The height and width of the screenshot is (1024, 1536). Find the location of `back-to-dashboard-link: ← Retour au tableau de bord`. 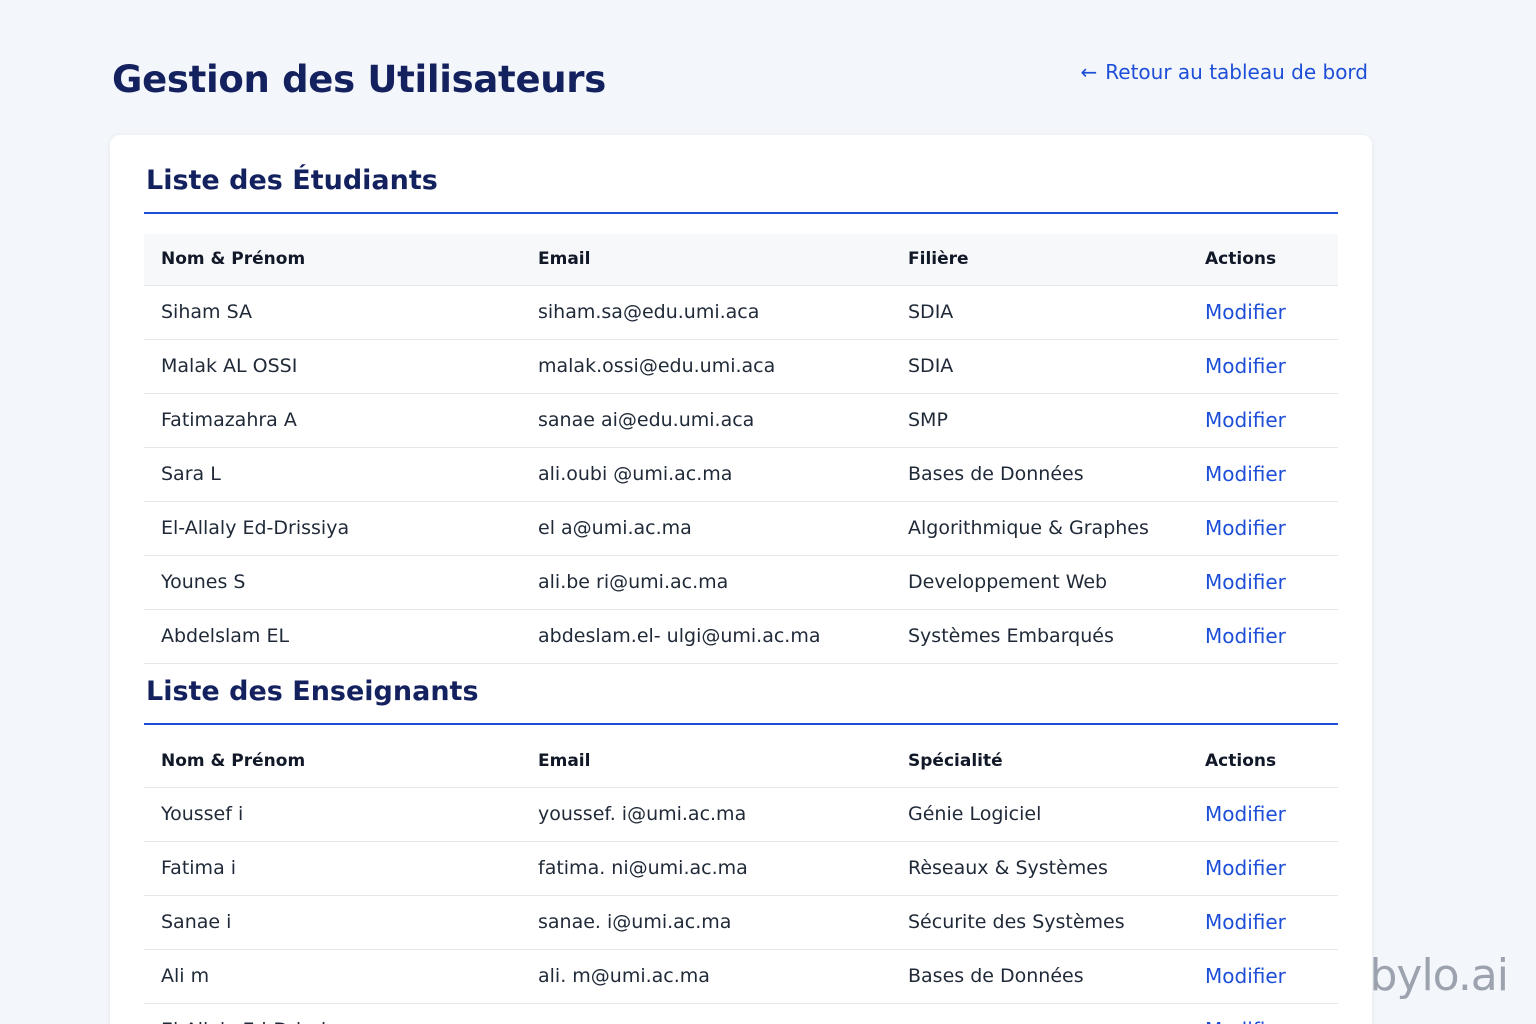

back-to-dashboard-link: ← Retour au tableau de bord is located at coordinates (1225, 72).